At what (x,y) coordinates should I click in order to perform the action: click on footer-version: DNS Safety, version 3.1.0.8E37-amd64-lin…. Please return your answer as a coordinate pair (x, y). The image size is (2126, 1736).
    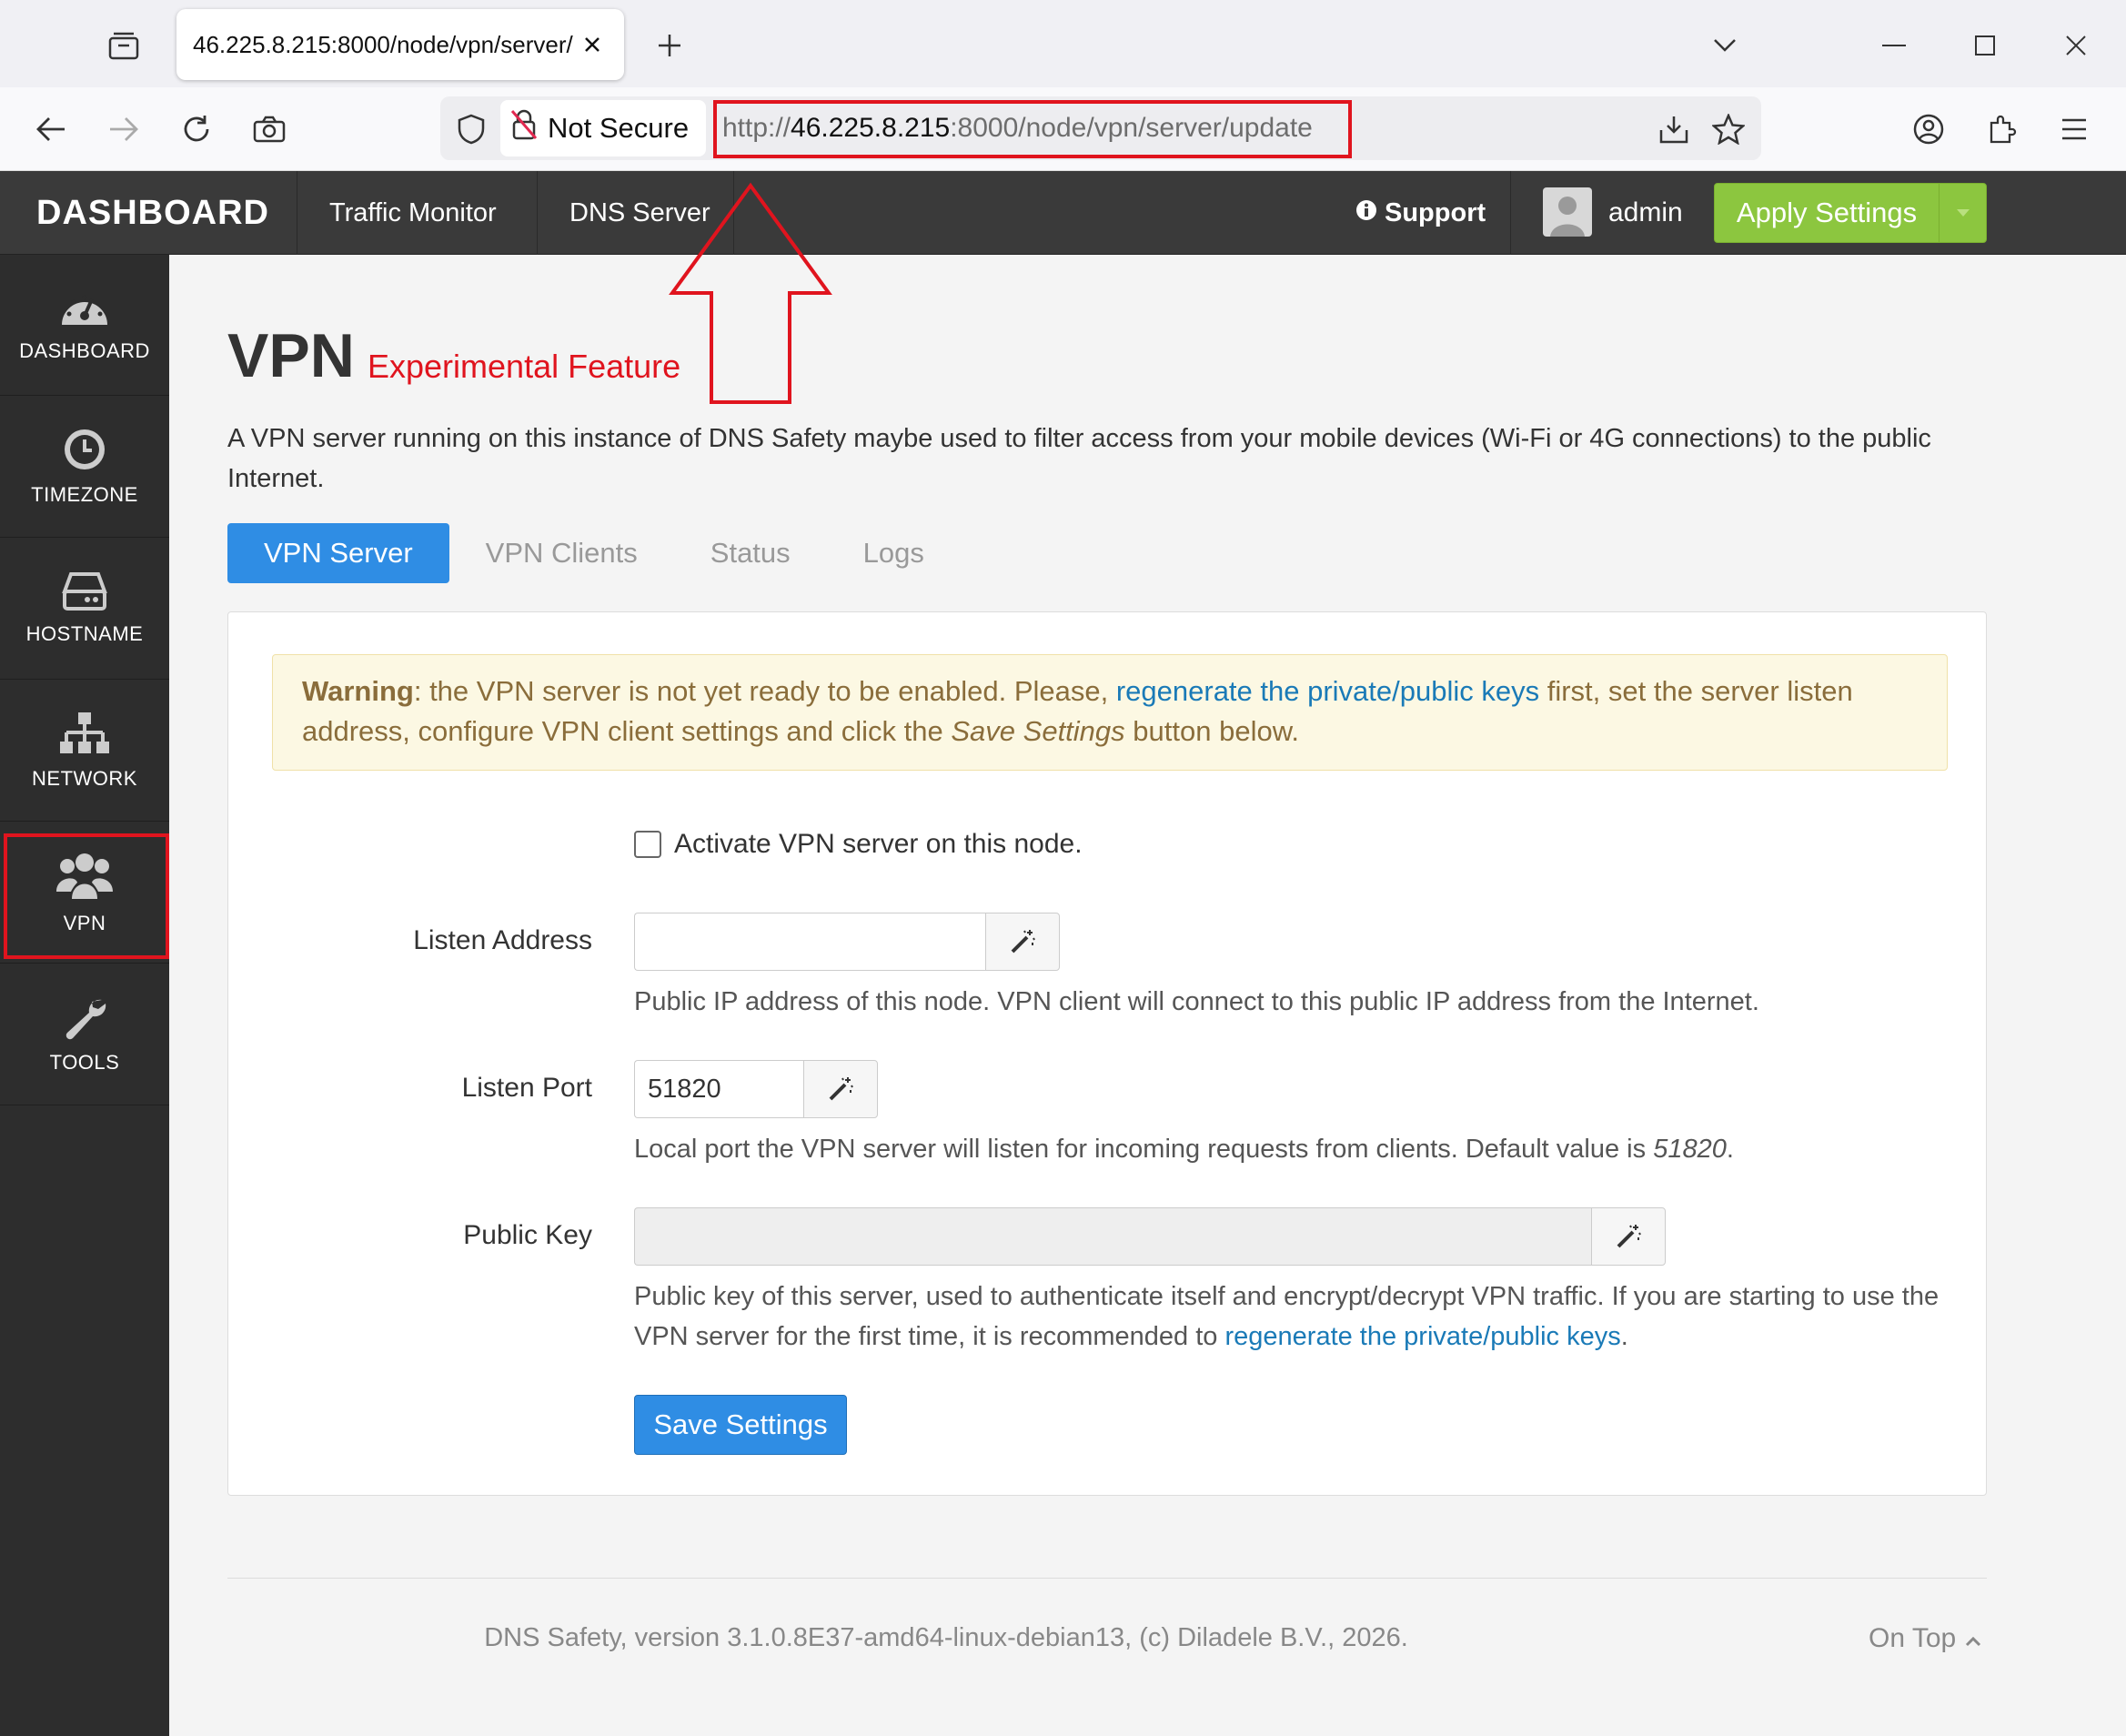
    Looking at the image, I should click on (946, 1638).